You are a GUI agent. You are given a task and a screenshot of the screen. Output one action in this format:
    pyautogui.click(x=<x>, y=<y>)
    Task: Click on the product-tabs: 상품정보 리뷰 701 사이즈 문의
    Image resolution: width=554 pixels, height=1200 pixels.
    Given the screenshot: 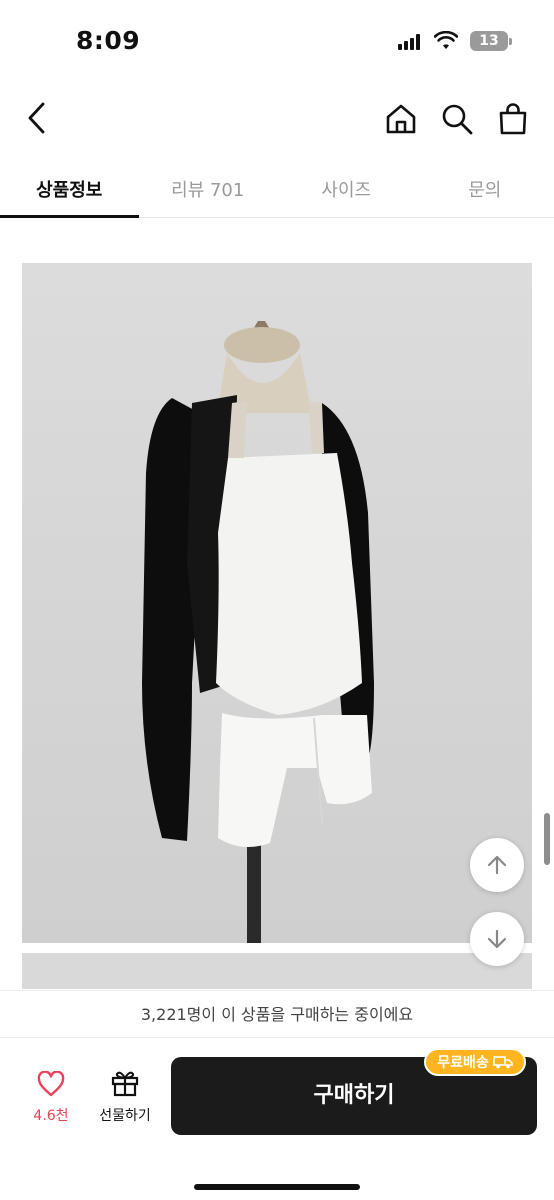 What is the action you would take?
    pyautogui.click(x=277, y=188)
    